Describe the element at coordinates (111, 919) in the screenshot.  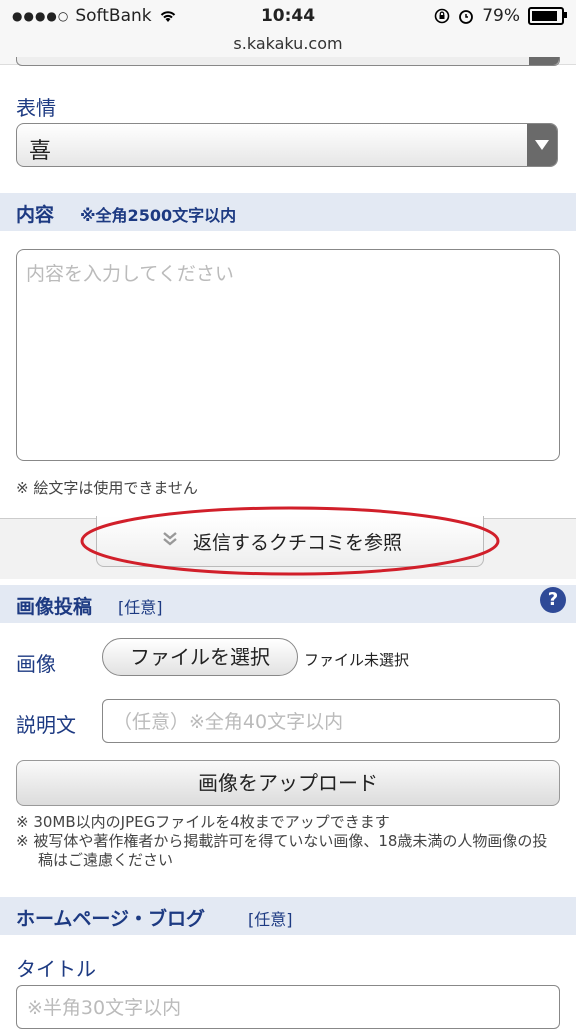
I see `homepage-title: ホームページ・ブログ` at that location.